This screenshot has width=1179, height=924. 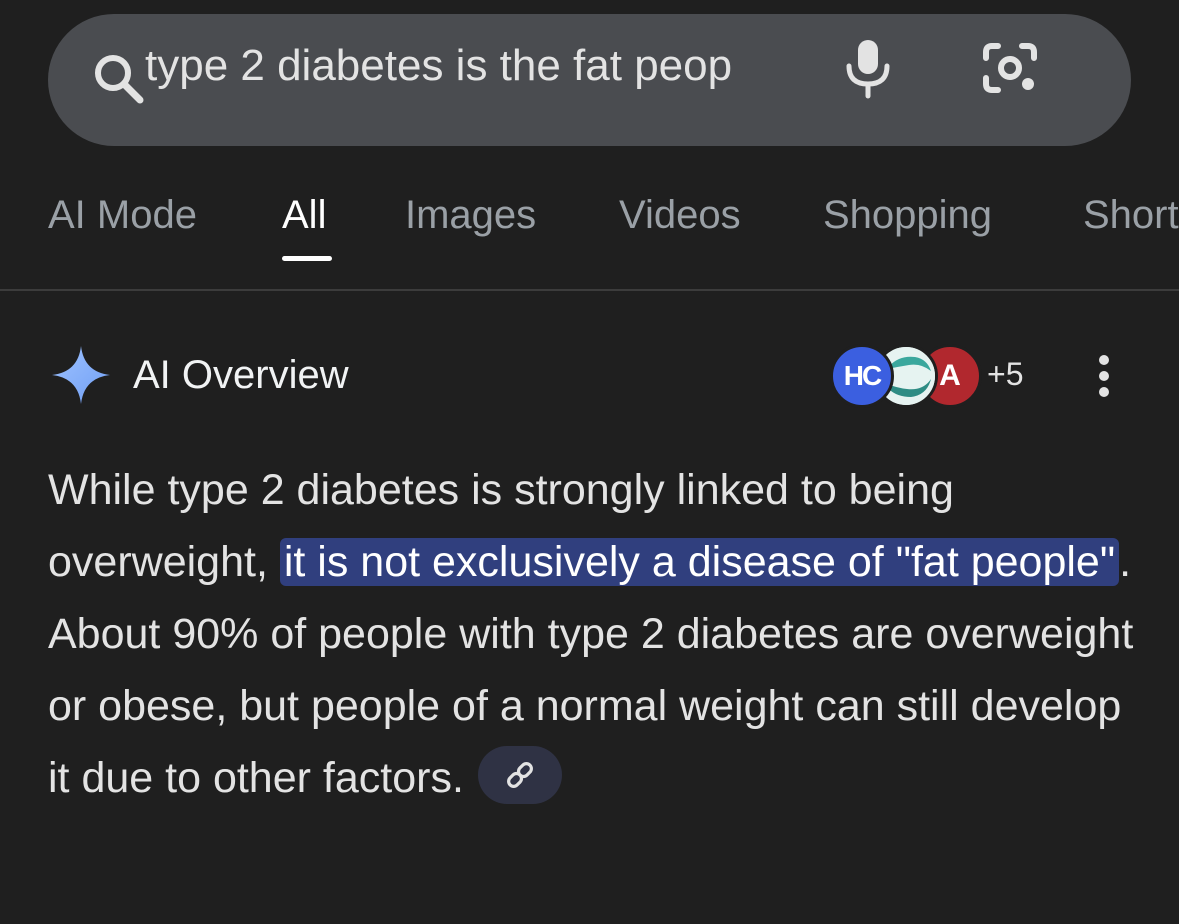 What do you see at coordinates (1104, 376) in the screenshot?
I see `more-vert-icon` at bounding box center [1104, 376].